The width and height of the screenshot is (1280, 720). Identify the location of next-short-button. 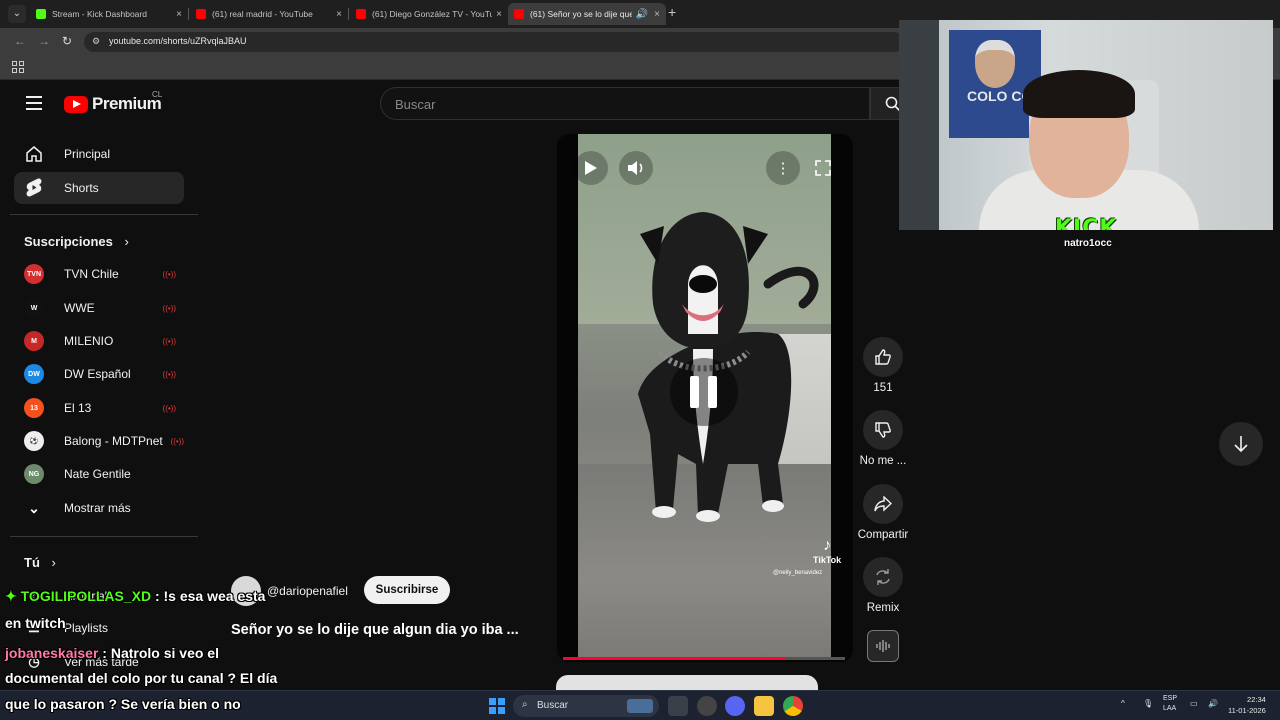
(1241, 444).